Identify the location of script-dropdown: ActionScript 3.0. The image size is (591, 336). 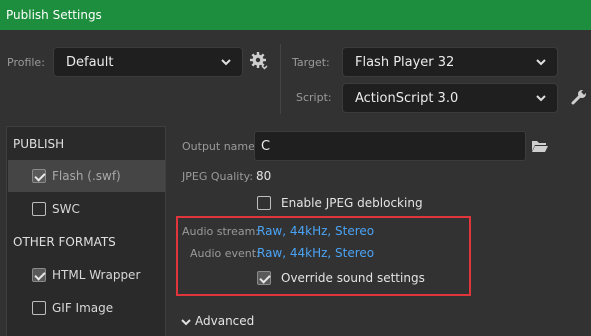
(450, 98).